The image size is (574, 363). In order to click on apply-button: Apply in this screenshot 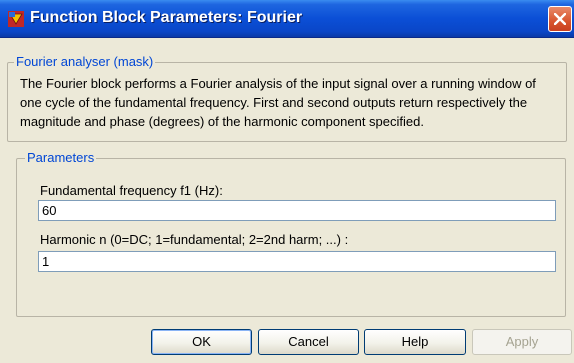, I will do `click(522, 342)`.